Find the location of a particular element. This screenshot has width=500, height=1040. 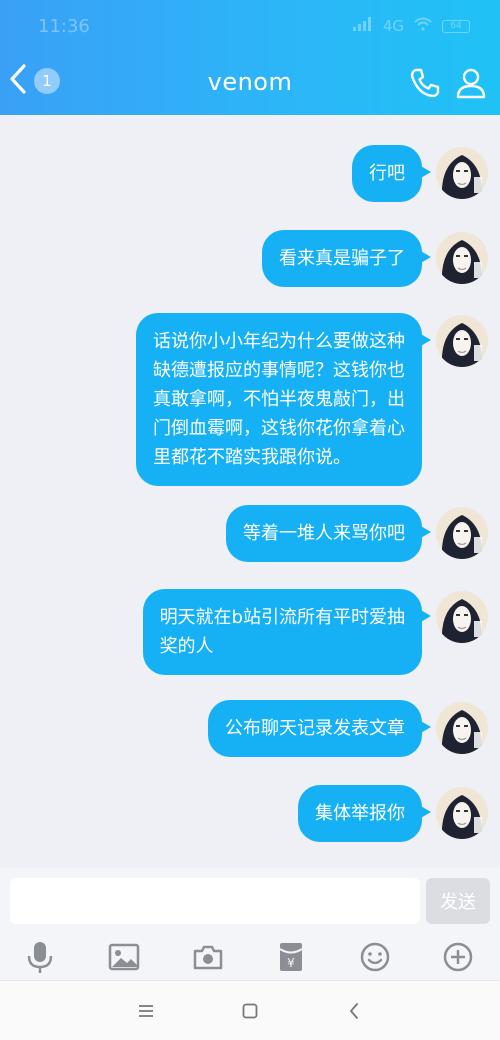

home-icon is located at coordinates (250, 1011).